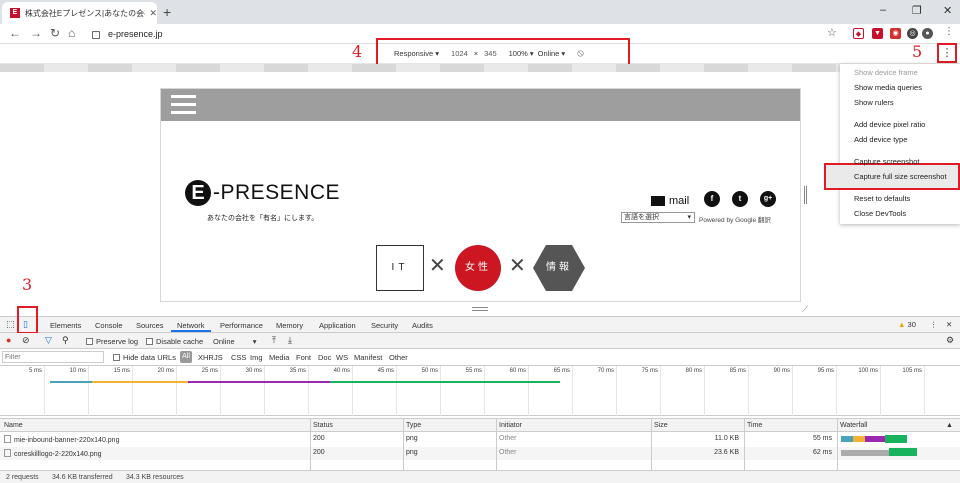 This screenshot has width=960, height=483. What do you see at coordinates (48, 340) in the screenshot?
I see `filter-funnel-icon: ▽` at bounding box center [48, 340].